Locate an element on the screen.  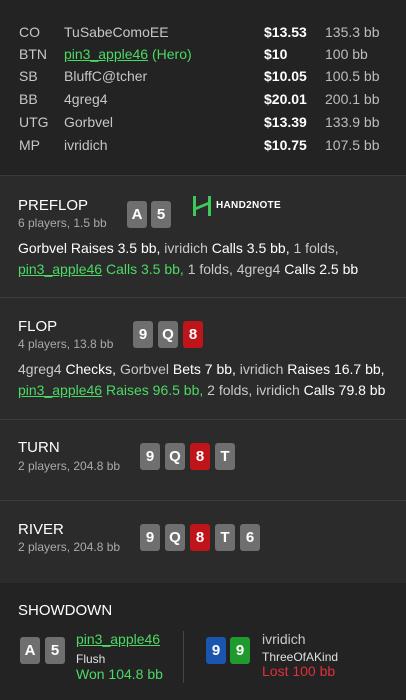
player-stack-bb: 133.9 bb is located at coordinates (352, 122).